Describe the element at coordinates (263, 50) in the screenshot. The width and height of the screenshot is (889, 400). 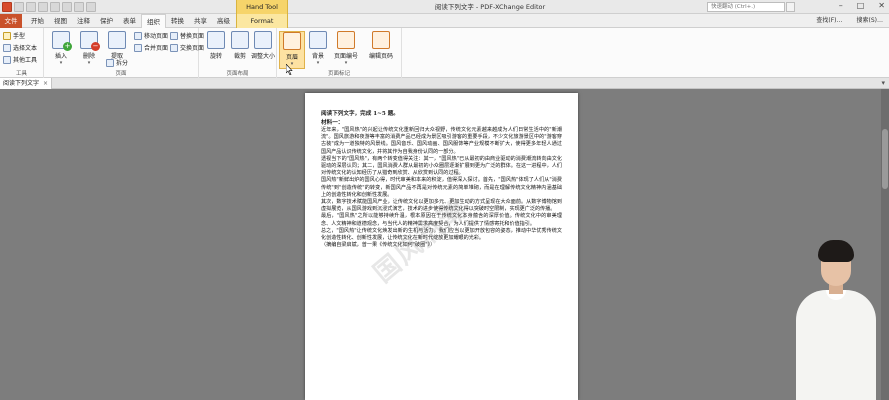
I see `resize-button: 调整大小` at that location.